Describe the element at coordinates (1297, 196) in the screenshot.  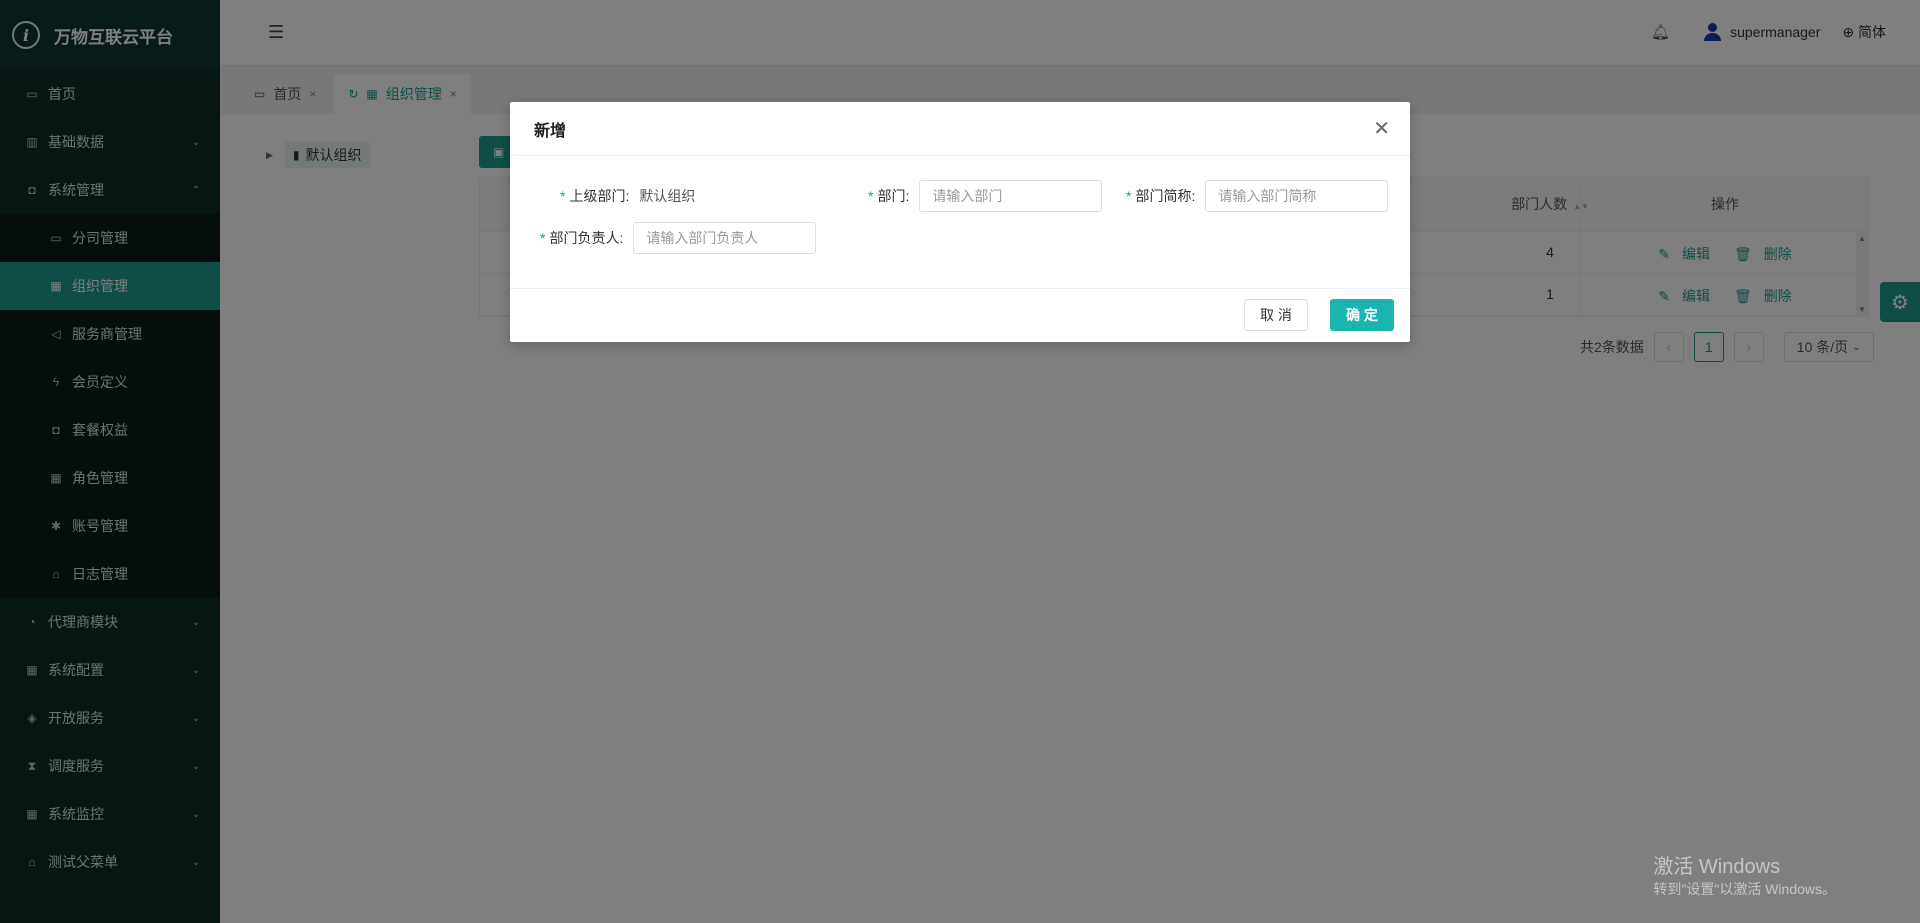
I see `short-name-input: 请输入部门简称` at that location.